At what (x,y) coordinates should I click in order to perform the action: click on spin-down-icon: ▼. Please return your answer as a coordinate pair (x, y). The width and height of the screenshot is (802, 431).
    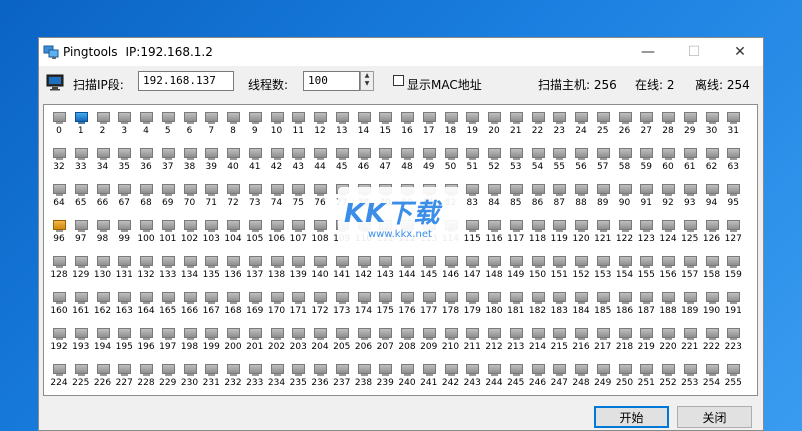
    Looking at the image, I should click on (367, 84).